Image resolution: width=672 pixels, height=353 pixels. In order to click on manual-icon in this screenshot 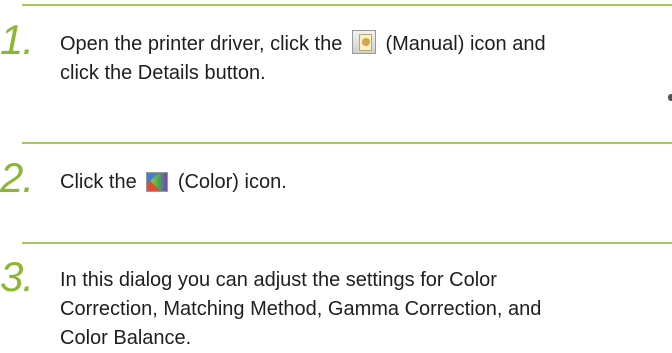, I will do `click(363, 42)`.